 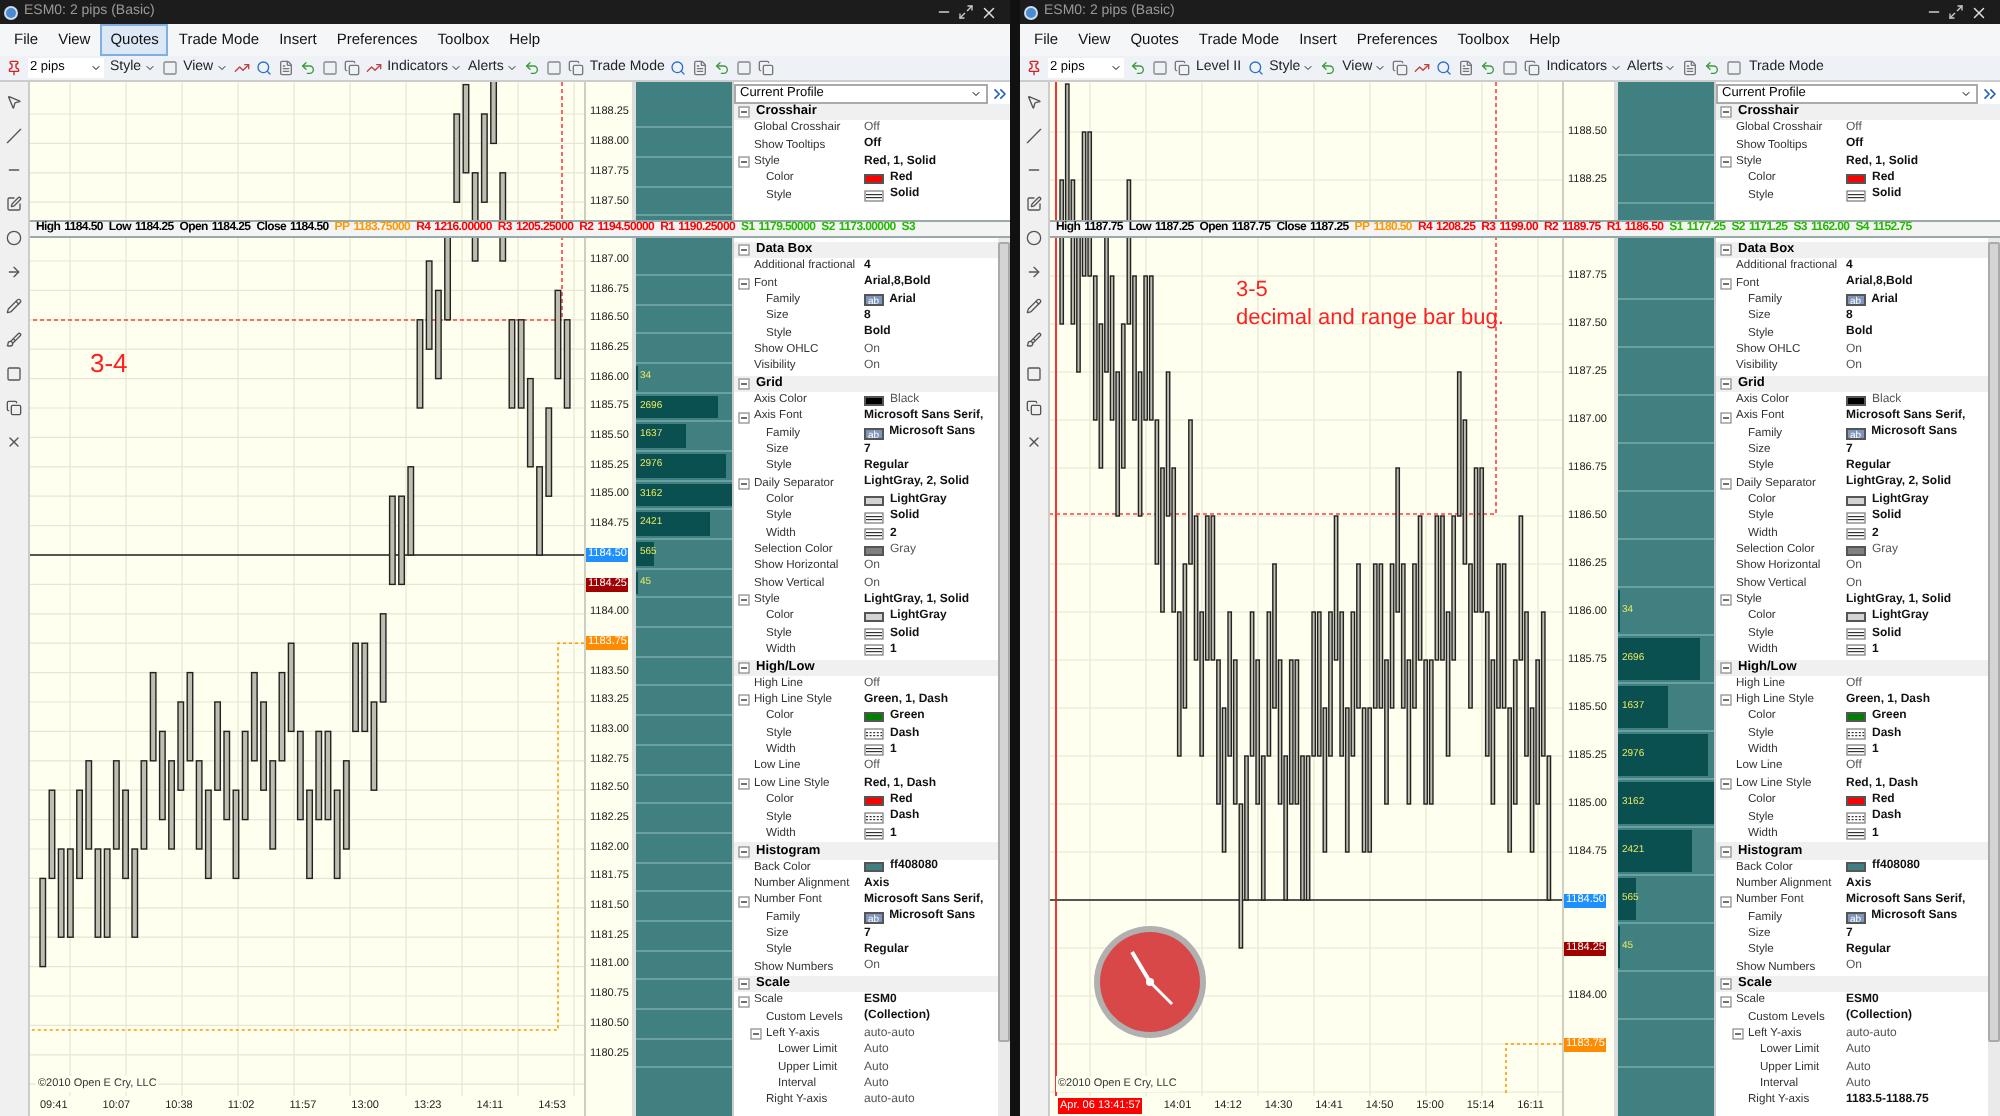 I want to click on chart-note: 3-5, so click(x=1253, y=292).